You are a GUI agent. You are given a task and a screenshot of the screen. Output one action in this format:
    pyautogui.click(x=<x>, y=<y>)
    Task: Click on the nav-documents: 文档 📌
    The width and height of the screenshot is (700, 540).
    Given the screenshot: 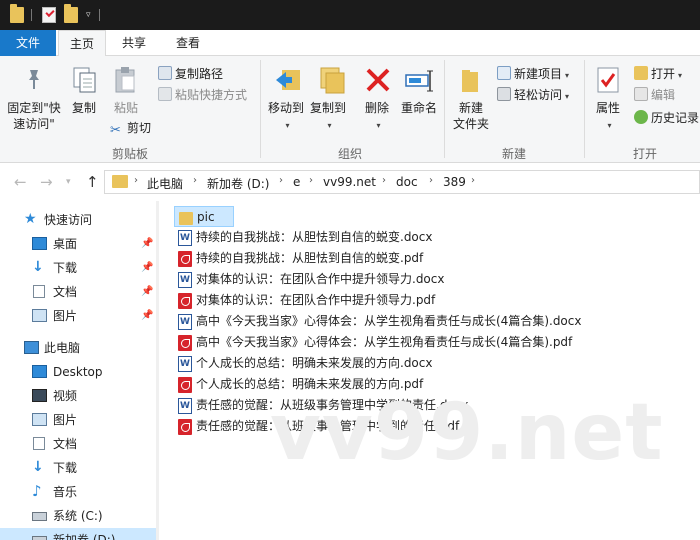 What is the action you would take?
    pyautogui.click(x=78, y=292)
    